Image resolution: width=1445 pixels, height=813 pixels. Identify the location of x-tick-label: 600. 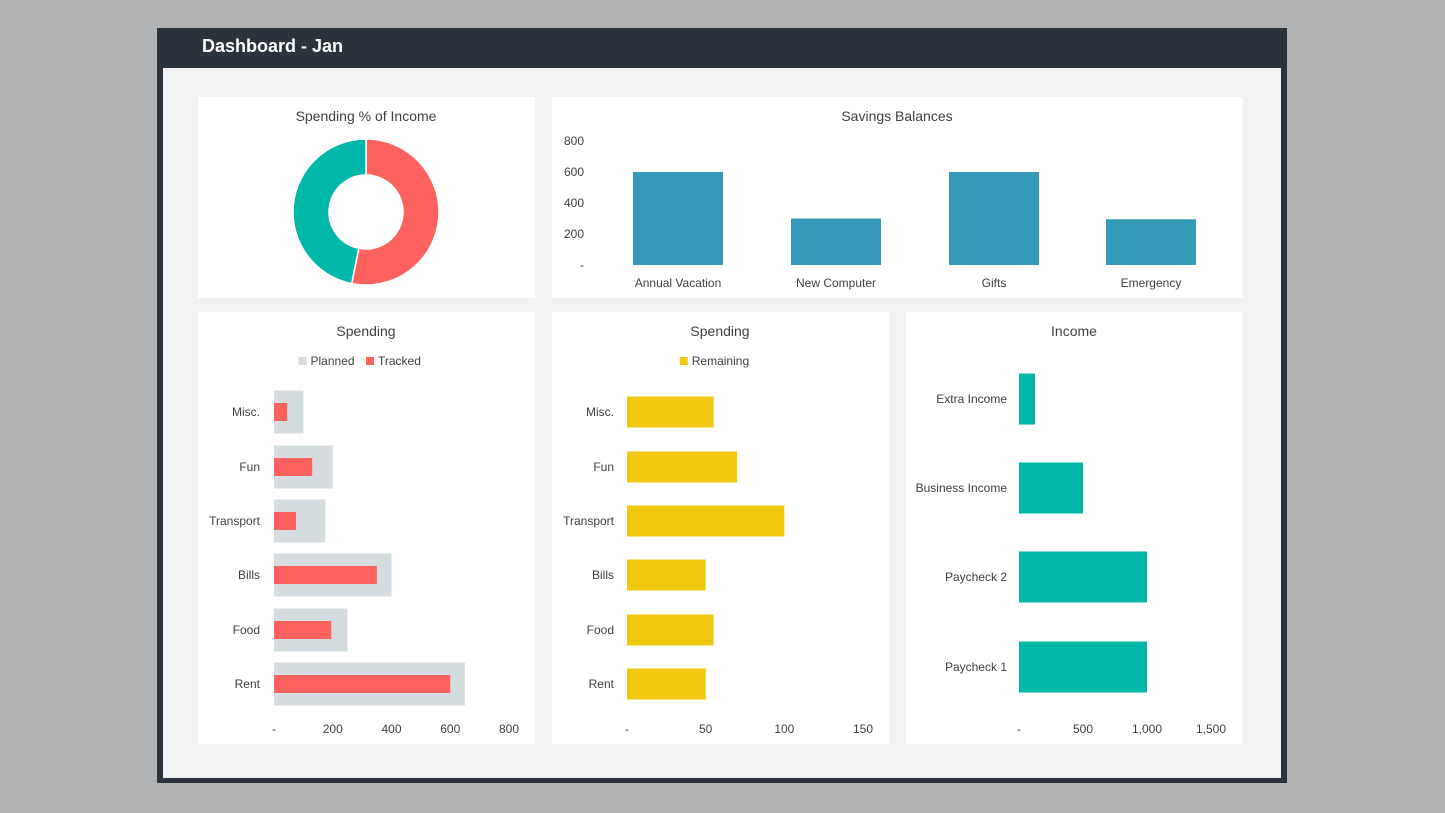
(450, 729).